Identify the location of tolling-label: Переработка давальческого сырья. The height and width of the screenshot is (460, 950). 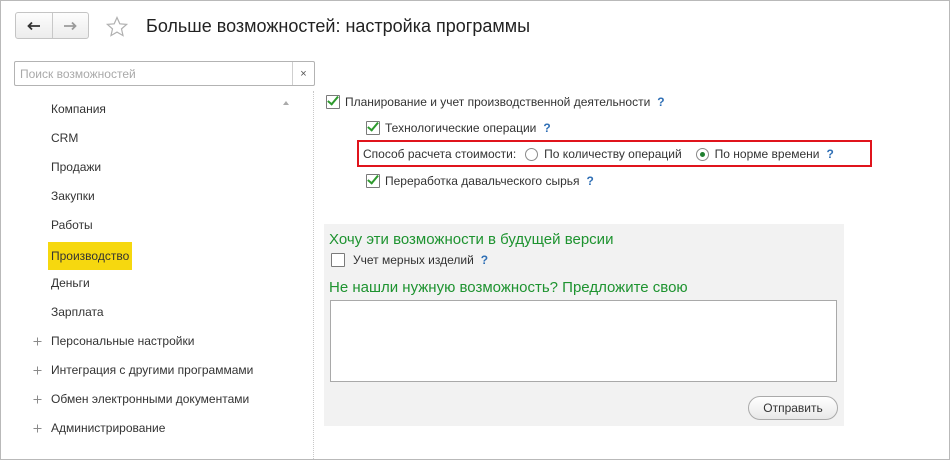
(482, 181).